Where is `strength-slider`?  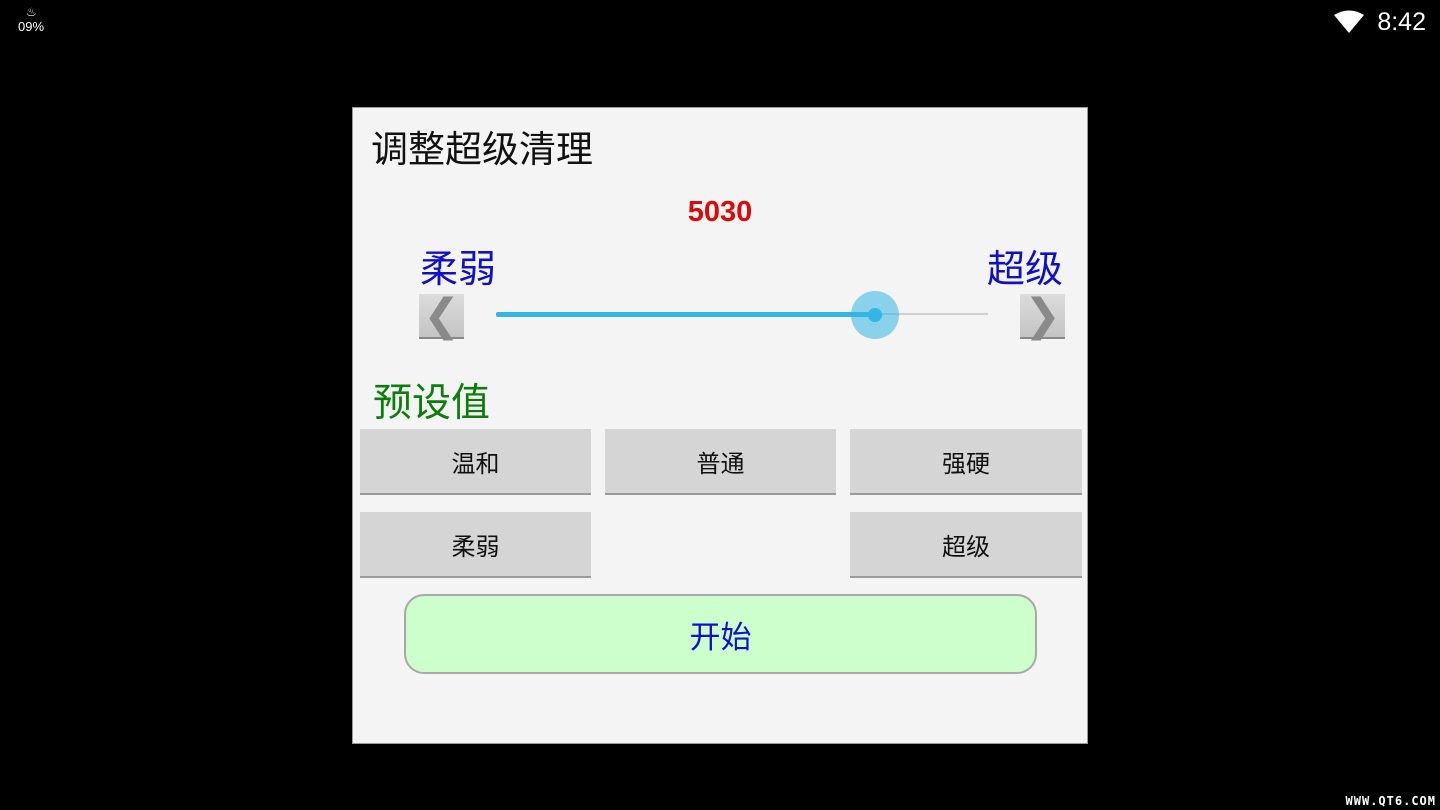
strength-slider is located at coordinates (742, 315).